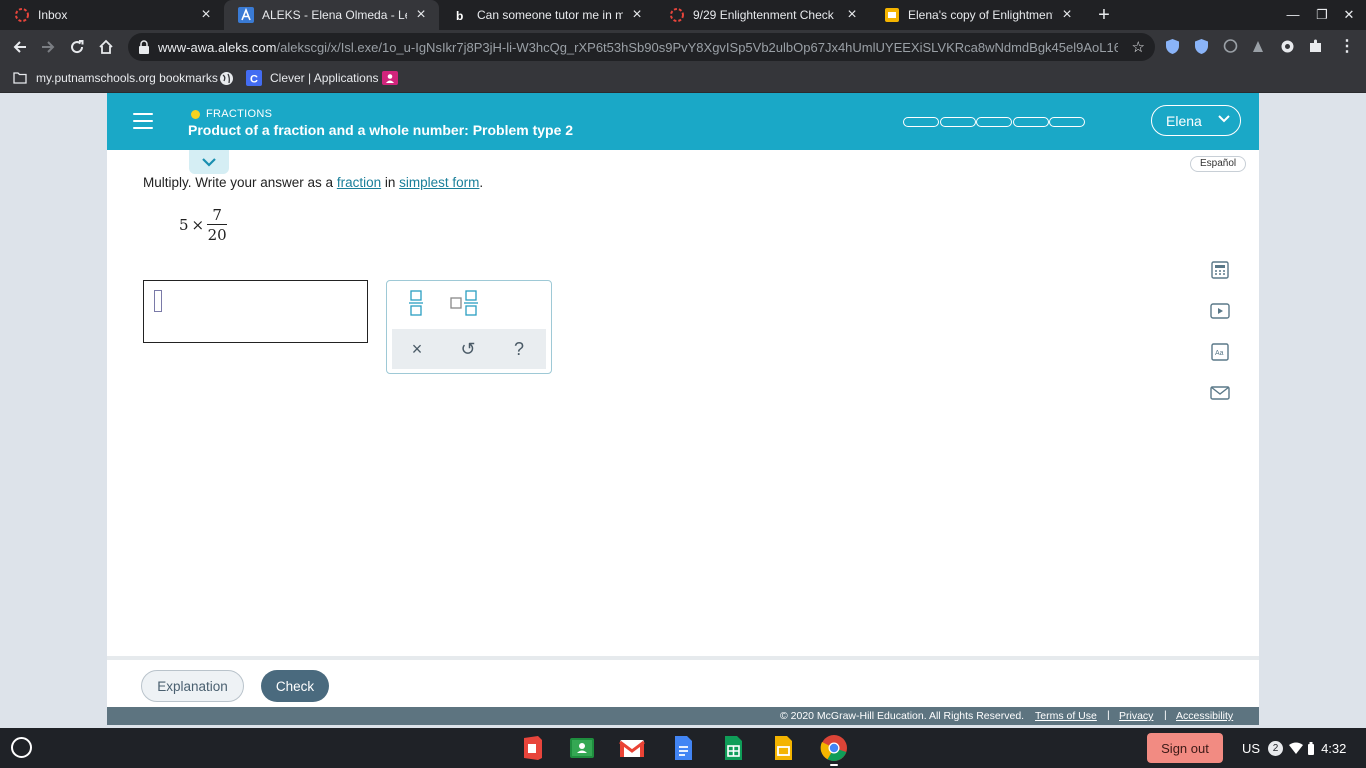  What do you see at coordinates (1066, 716) in the screenshot?
I see `terms-of-use-link: Terms of Use` at bounding box center [1066, 716].